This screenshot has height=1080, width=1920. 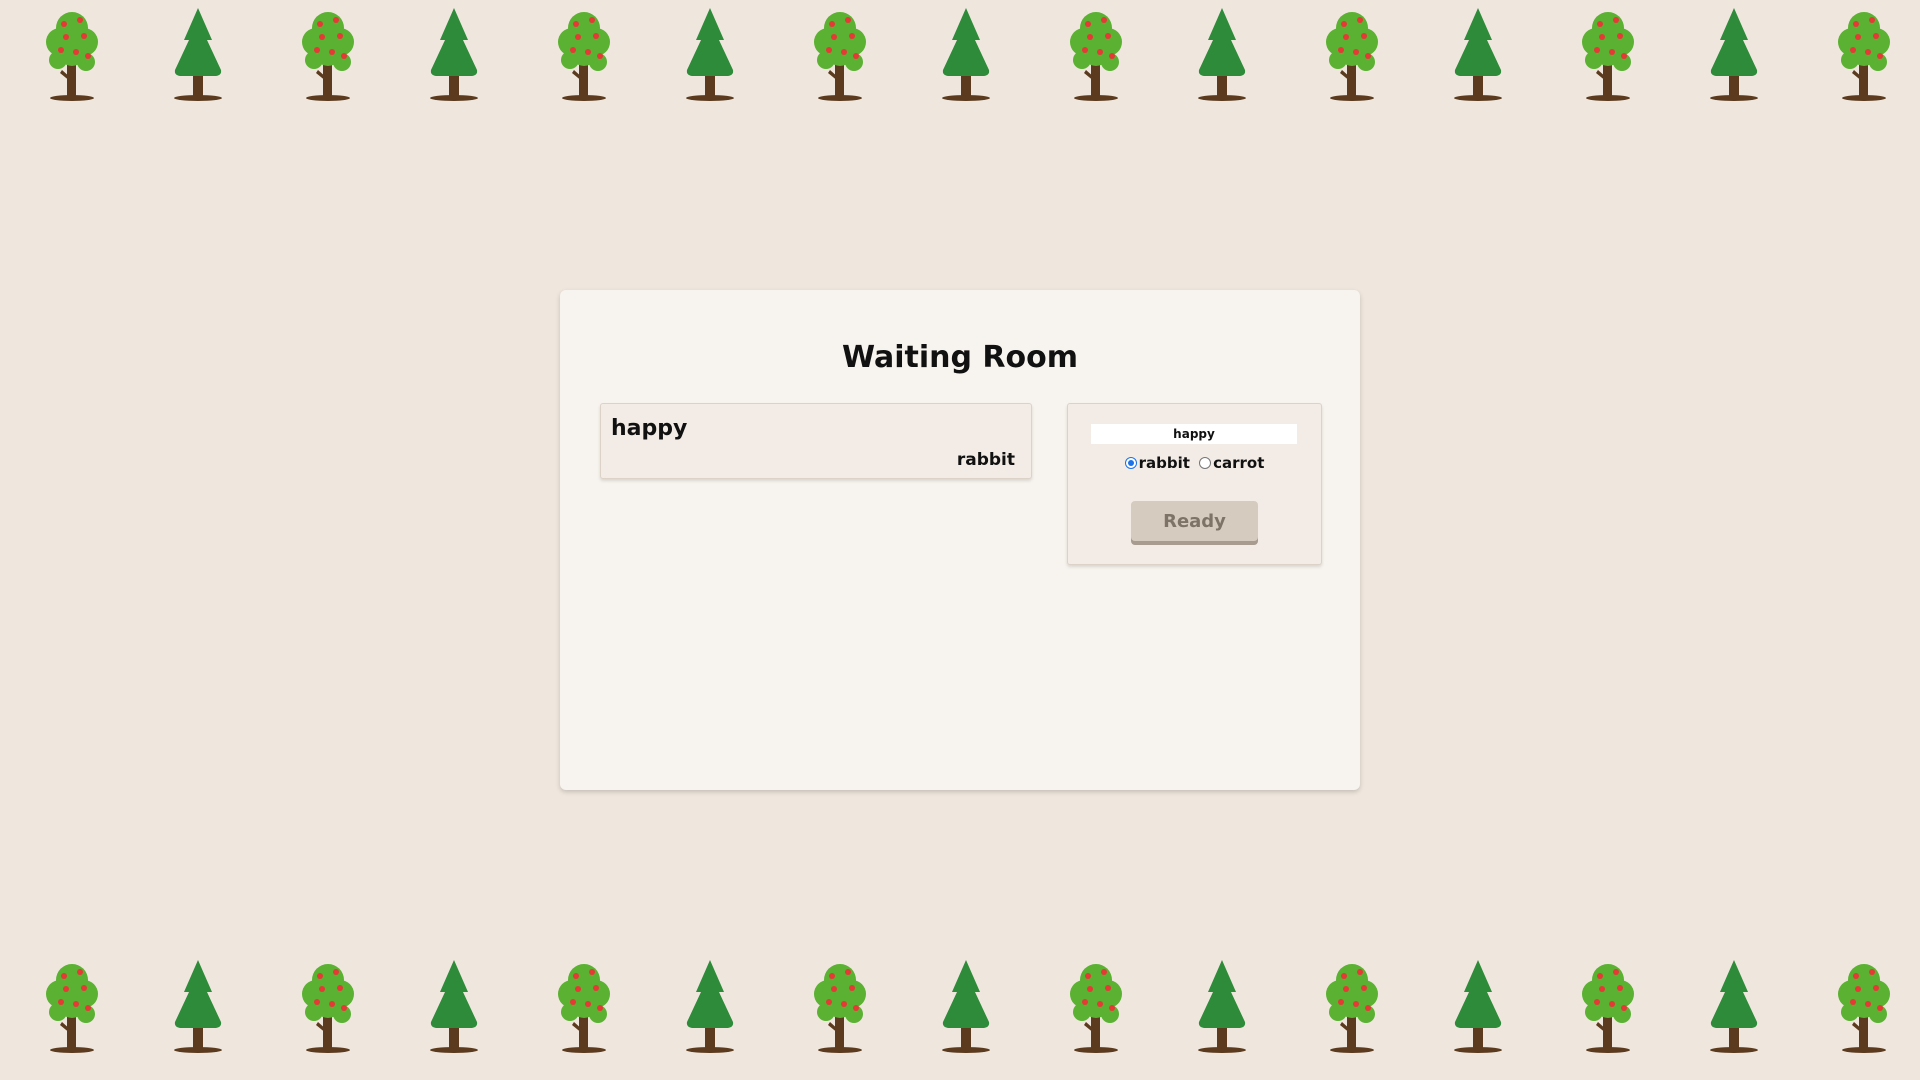 What do you see at coordinates (960, 357) in the screenshot?
I see `page-title: Waiting Room` at bounding box center [960, 357].